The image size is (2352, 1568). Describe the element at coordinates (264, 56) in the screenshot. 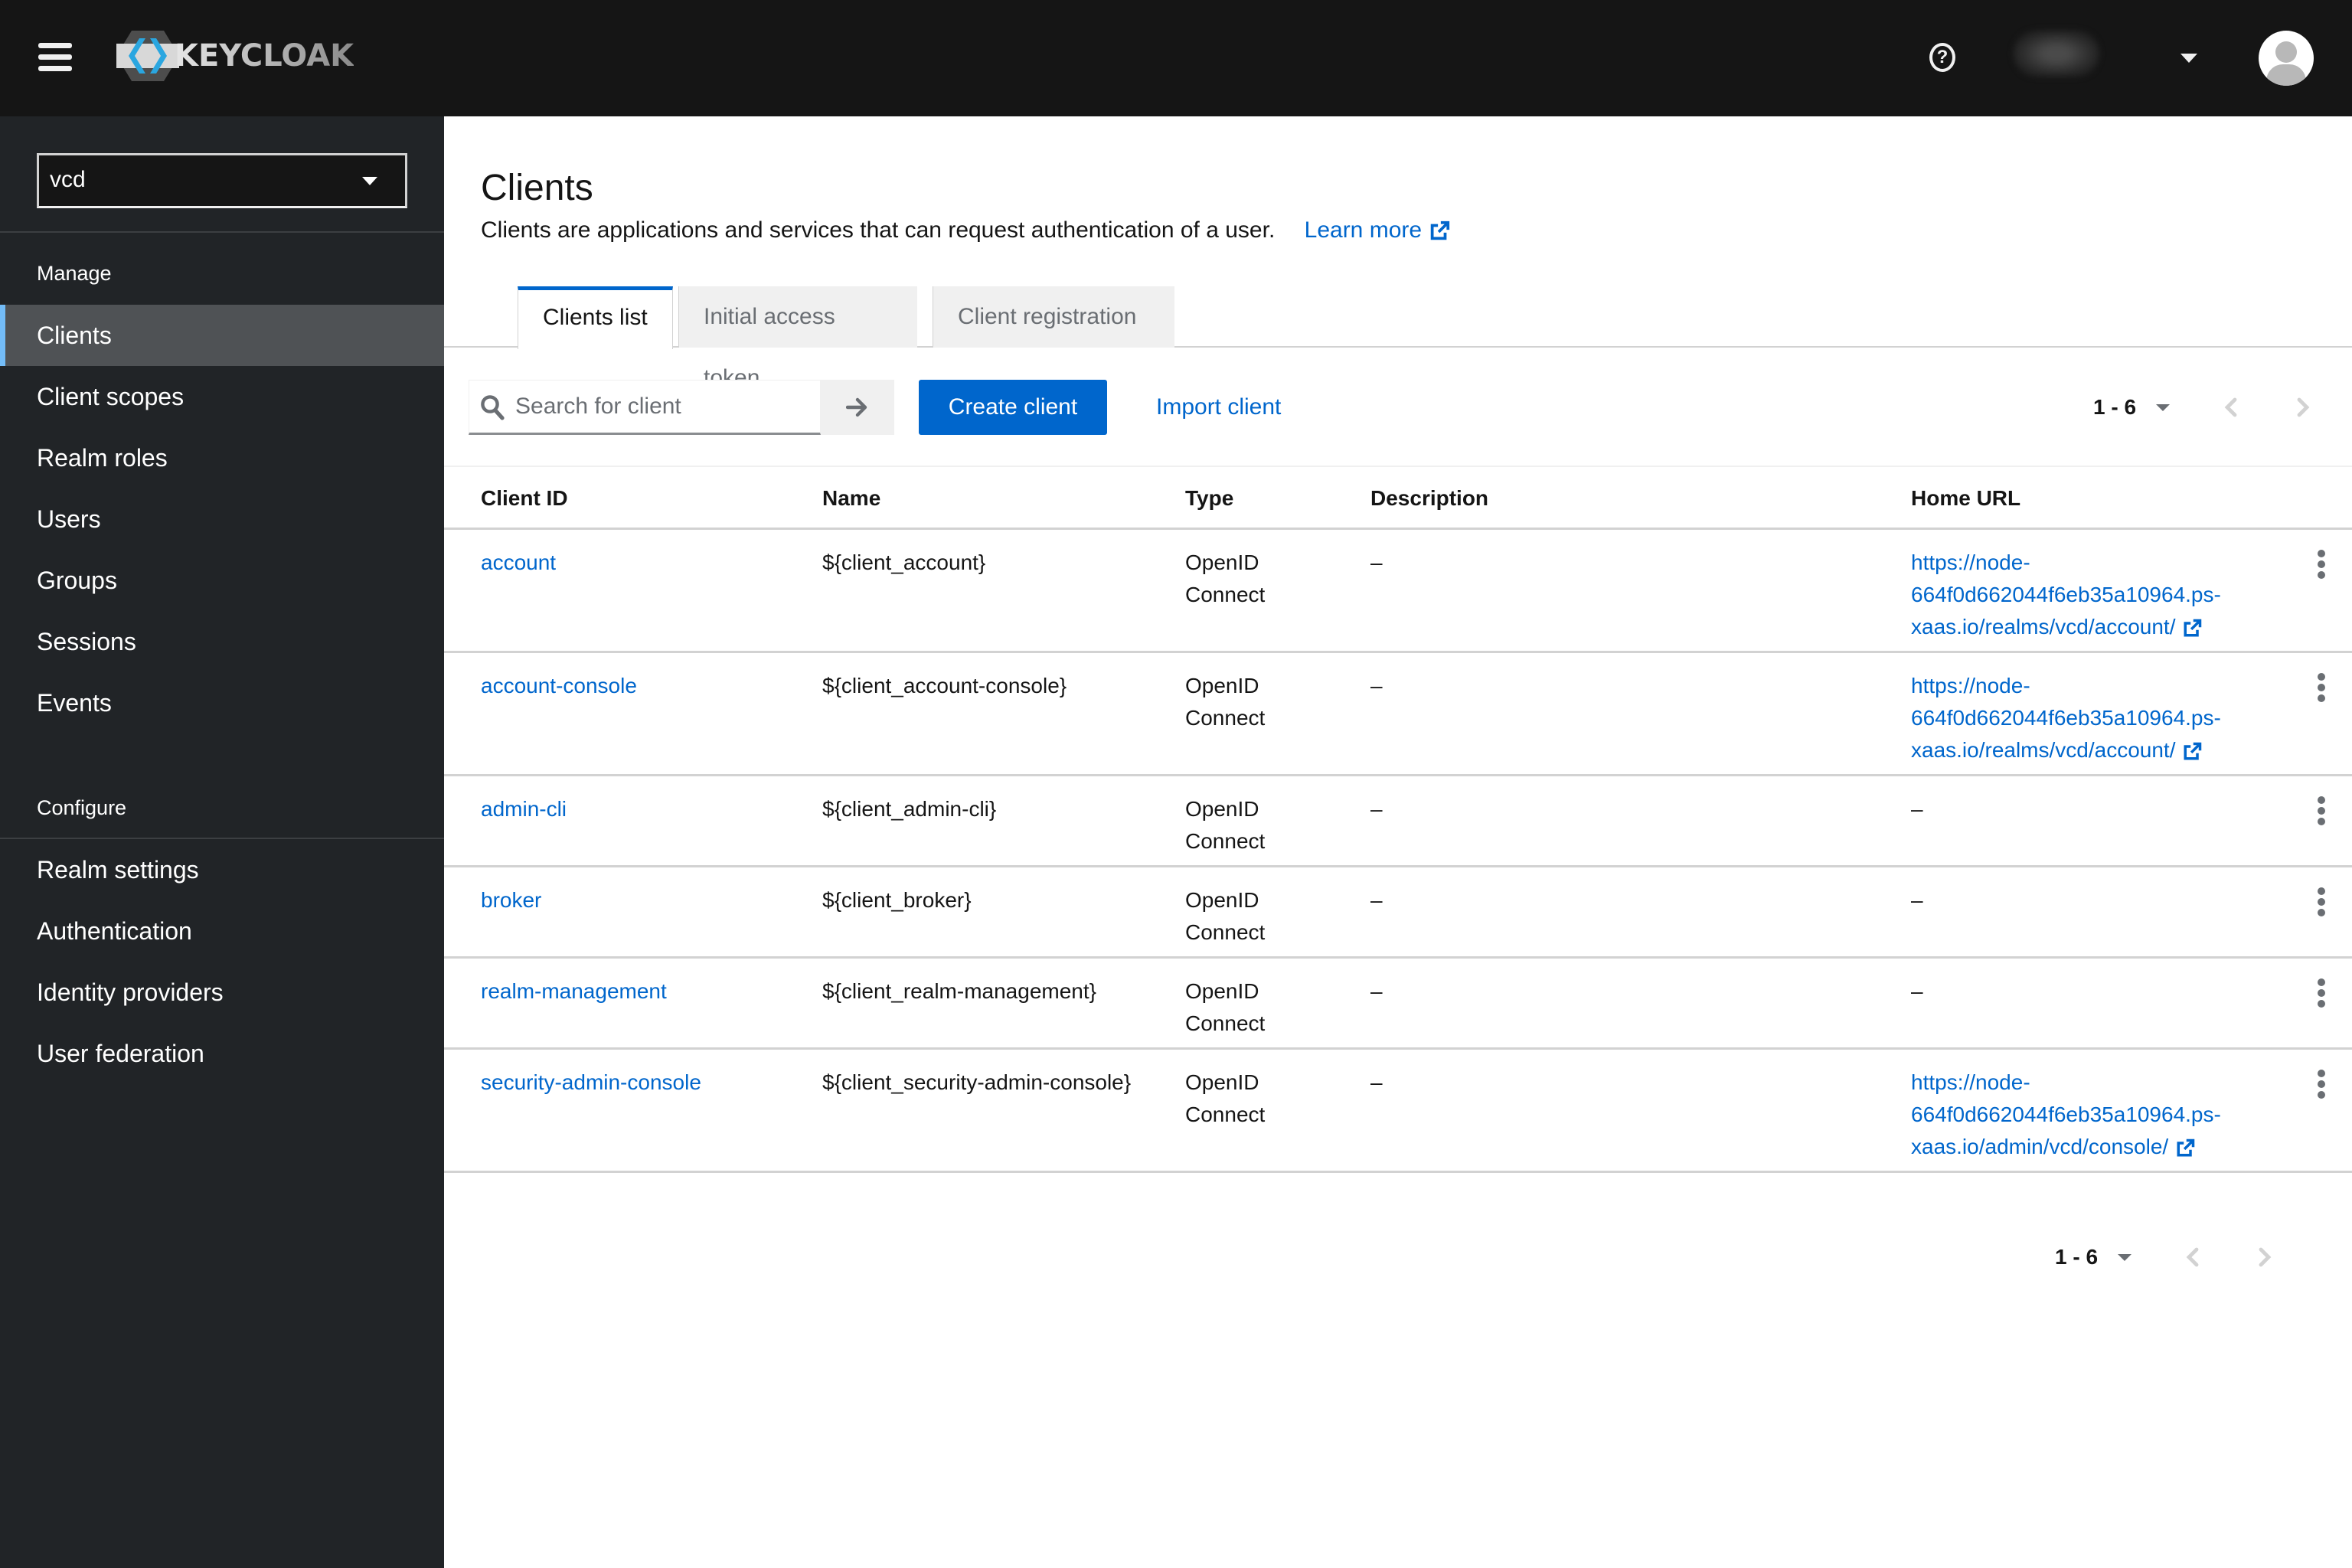

I see `brand-name: KEYCLOAK` at that location.